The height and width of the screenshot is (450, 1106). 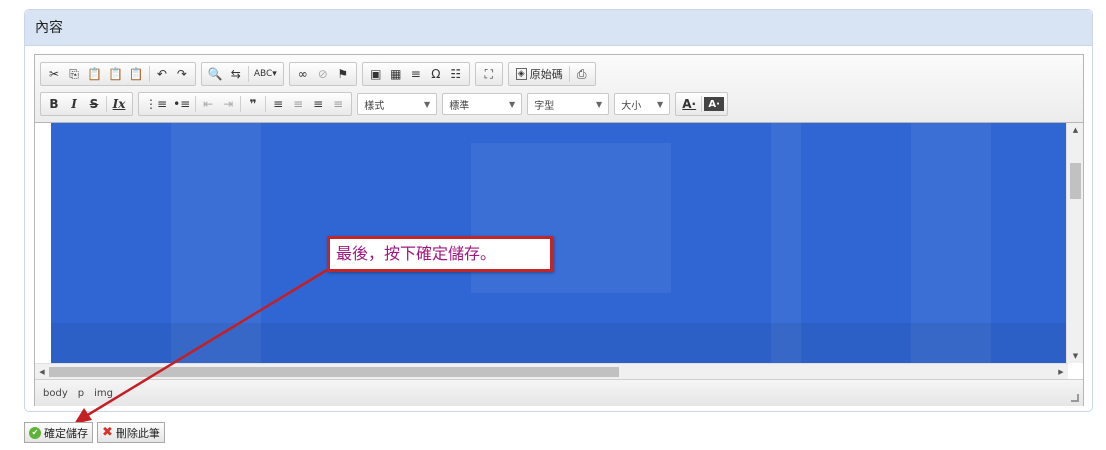 I want to click on maximize-icon: ⛶, so click(x=489, y=74).